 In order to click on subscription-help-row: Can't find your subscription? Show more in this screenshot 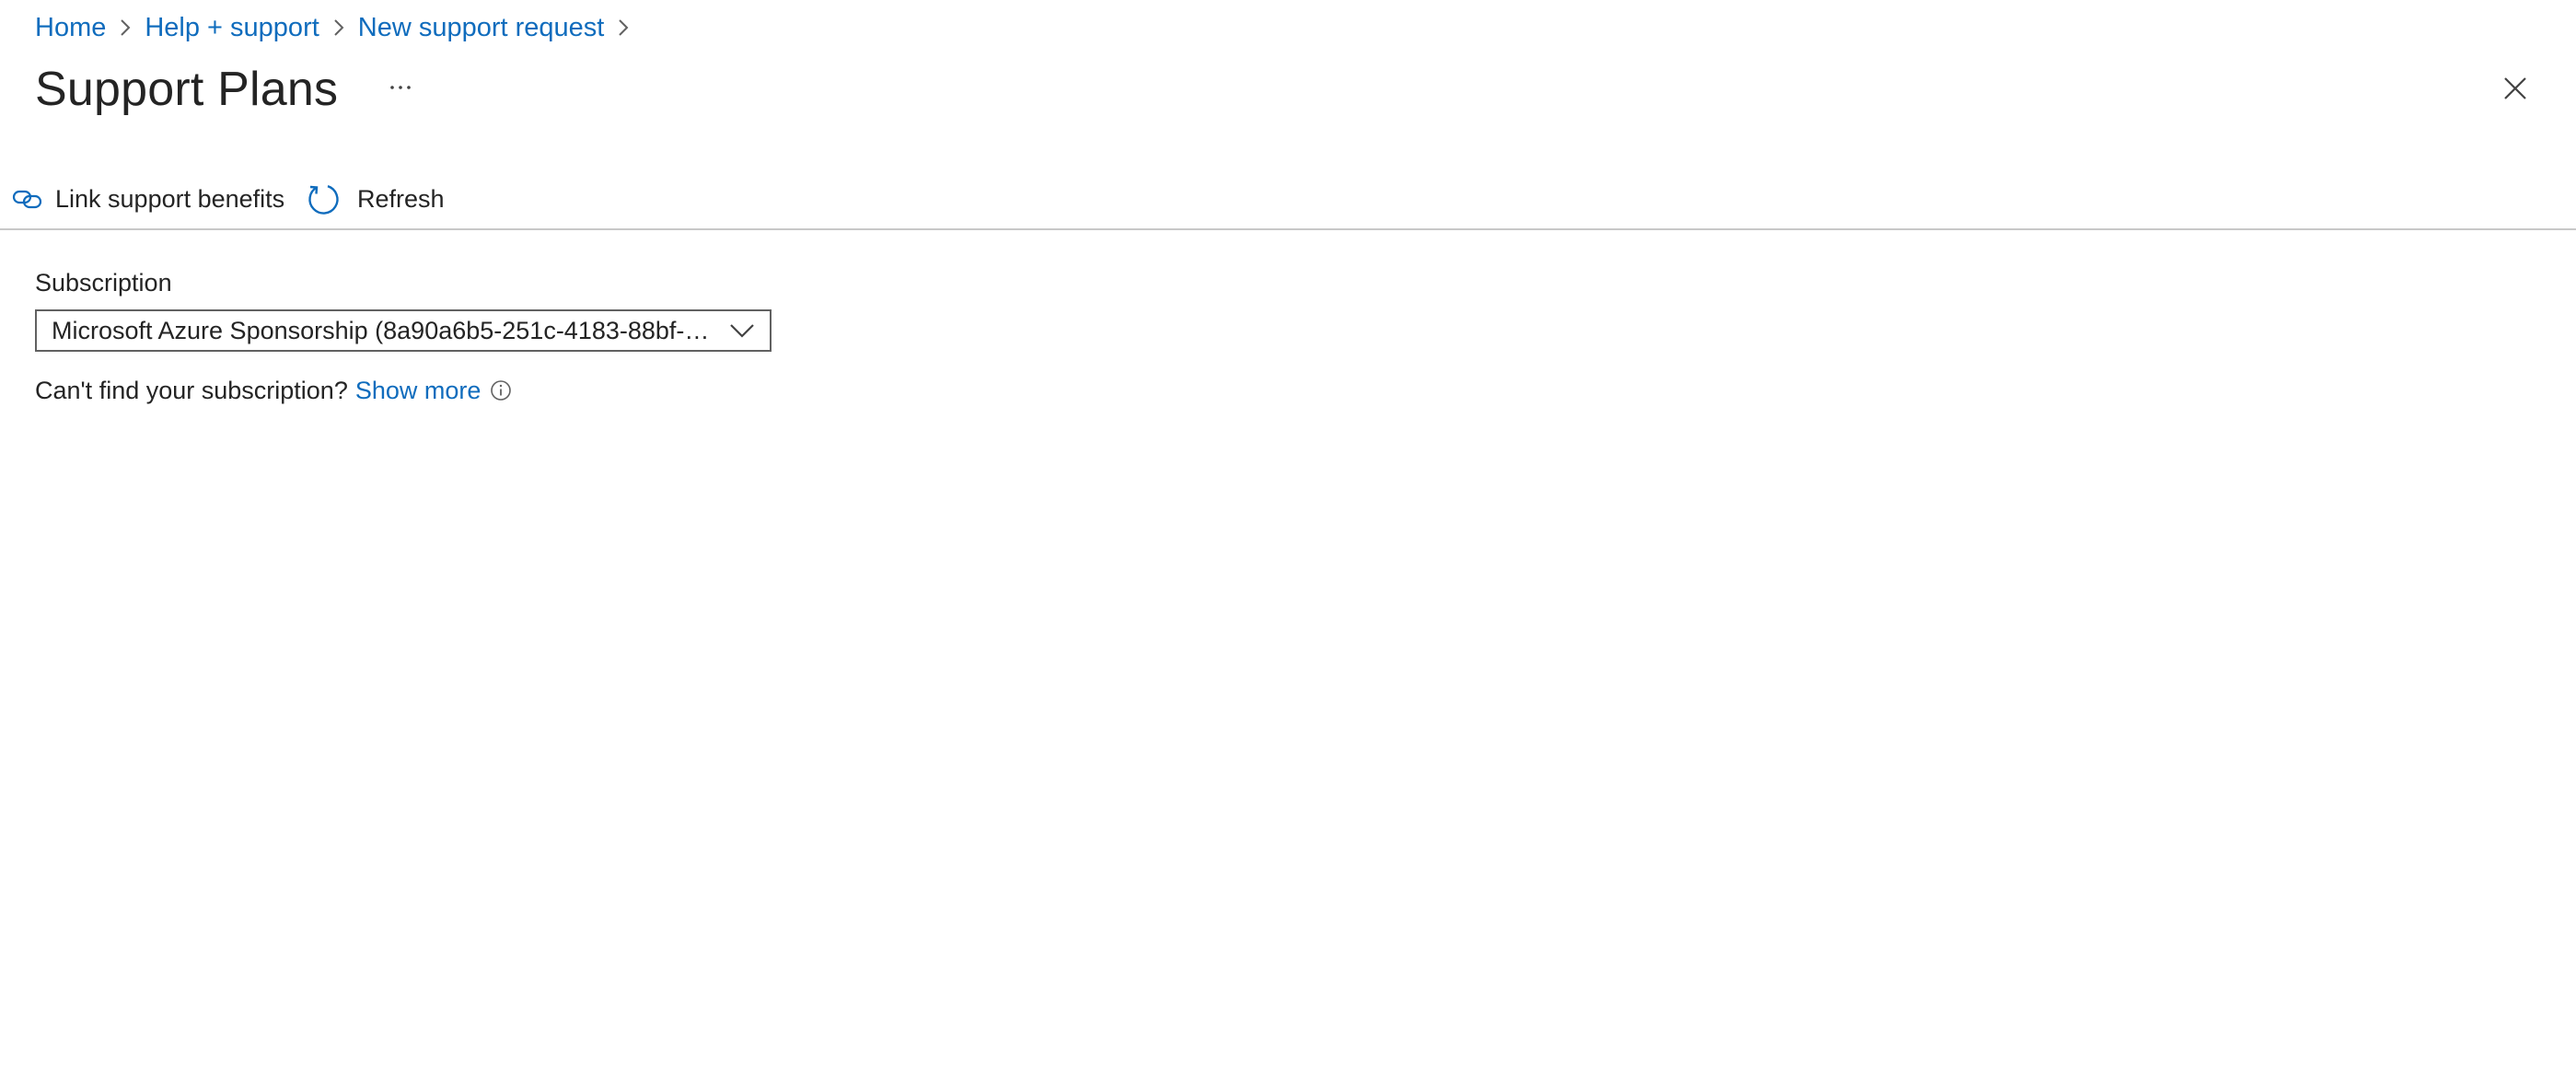, I will do `click(273, 390)`.